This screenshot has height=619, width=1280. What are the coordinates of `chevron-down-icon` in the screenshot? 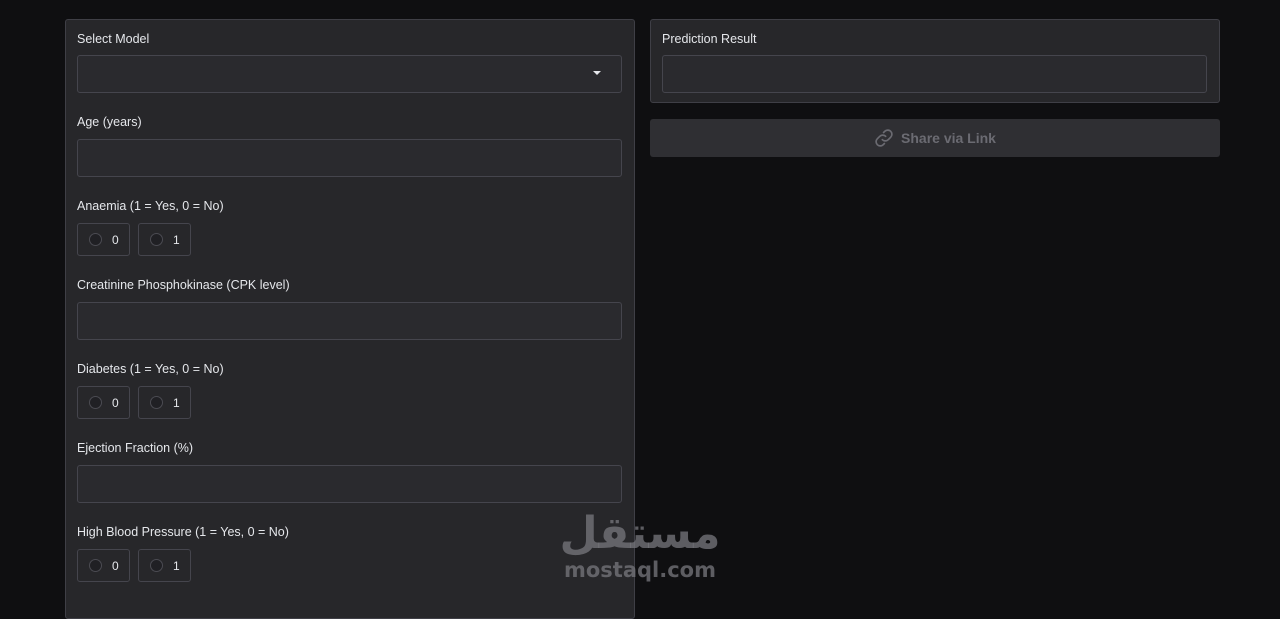 It's located at (597, 73).